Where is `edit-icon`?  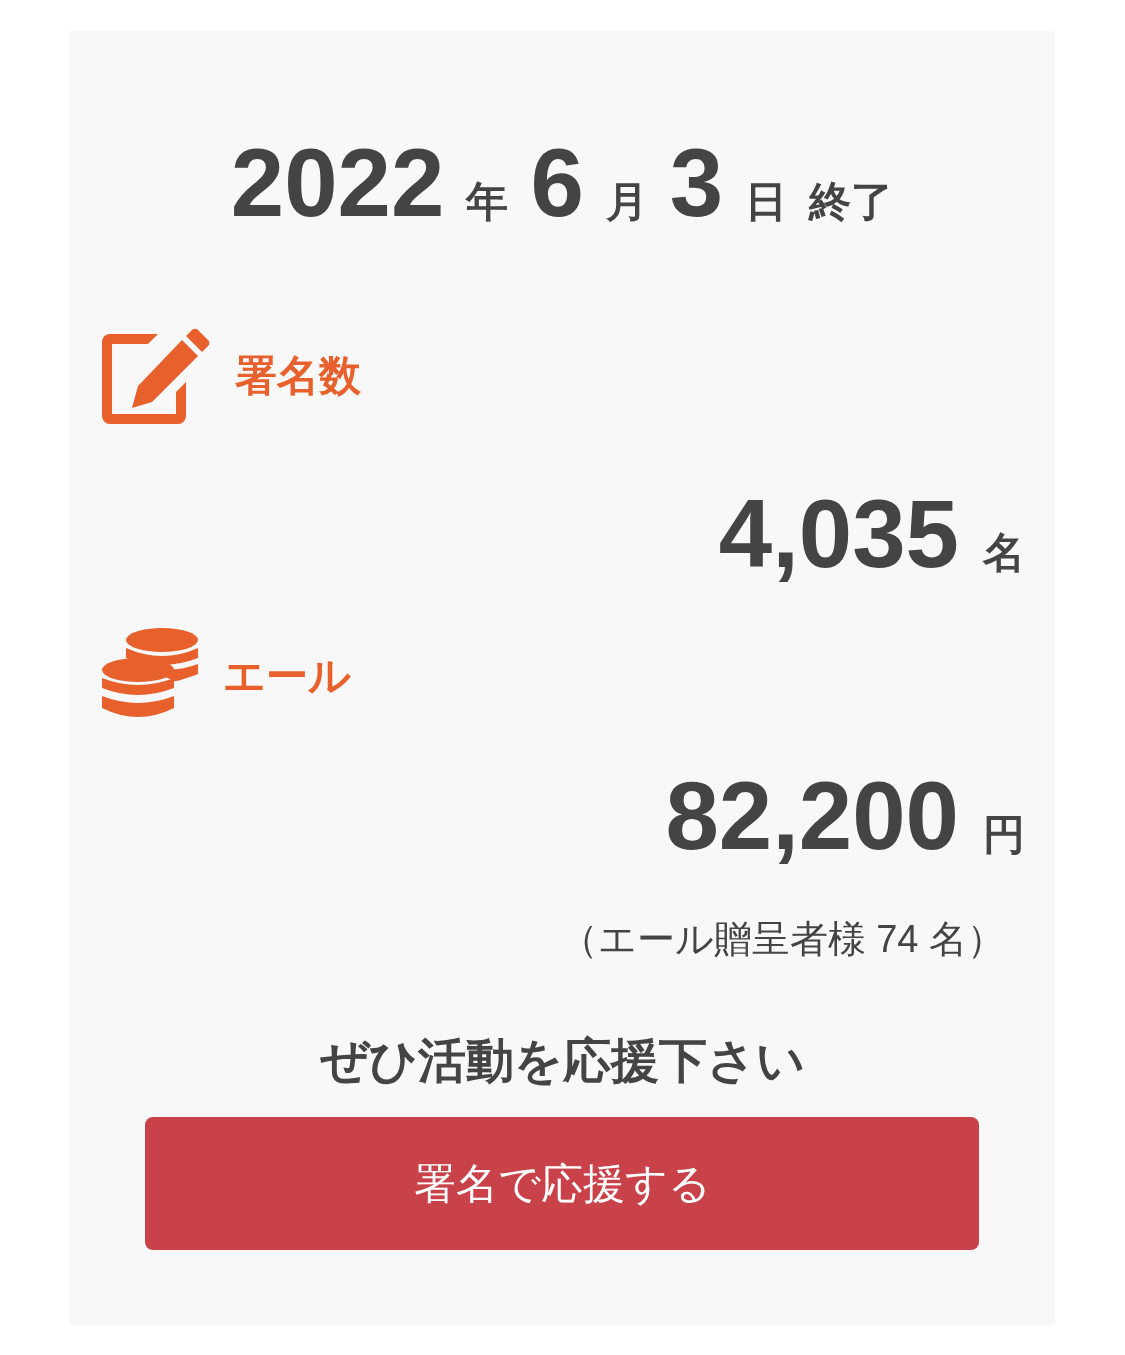 edit-icon is located at coordinates (156, 376).